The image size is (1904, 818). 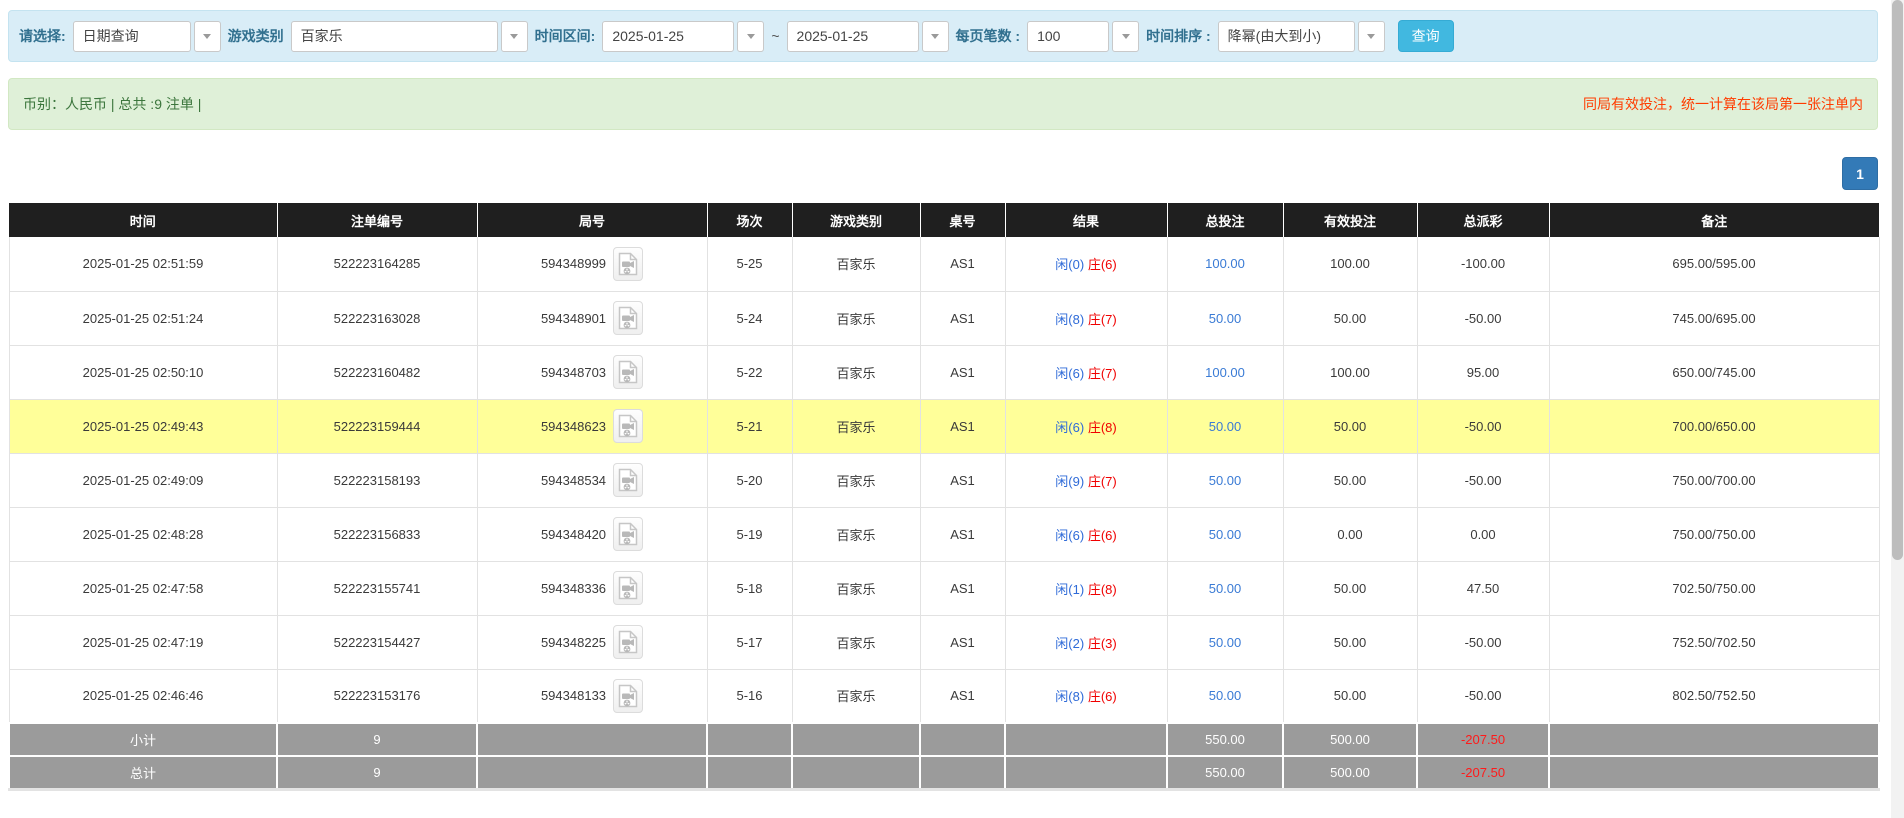 I want to click on header-table-no: 桌号, so click(x=963, y=220).